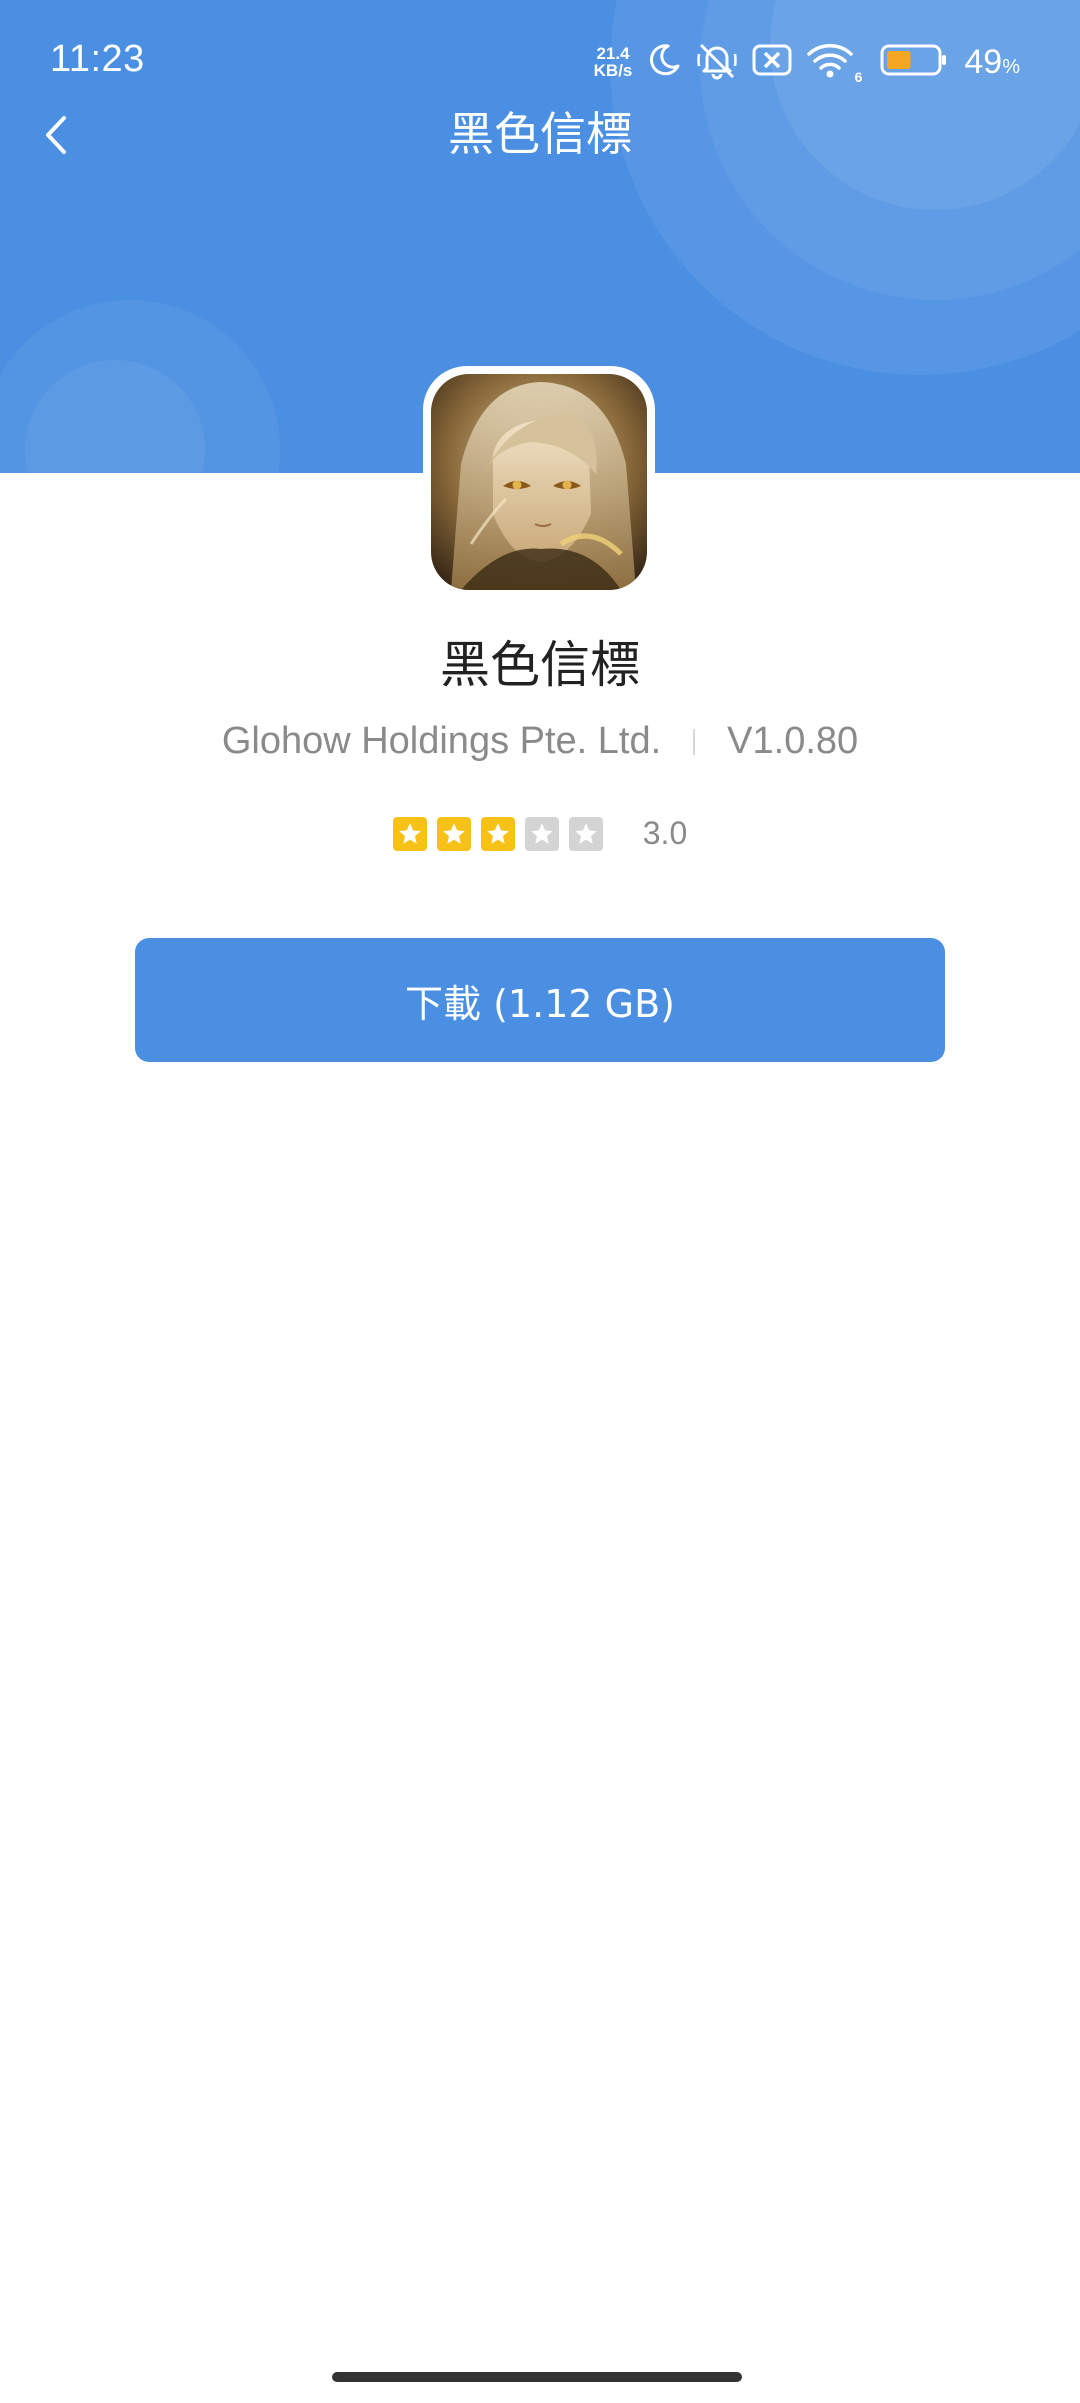  What do you see at coordinates (613, 53) in the screenshot?
I see `network-speed-value: 21.4` at bounding box center [613, 53].